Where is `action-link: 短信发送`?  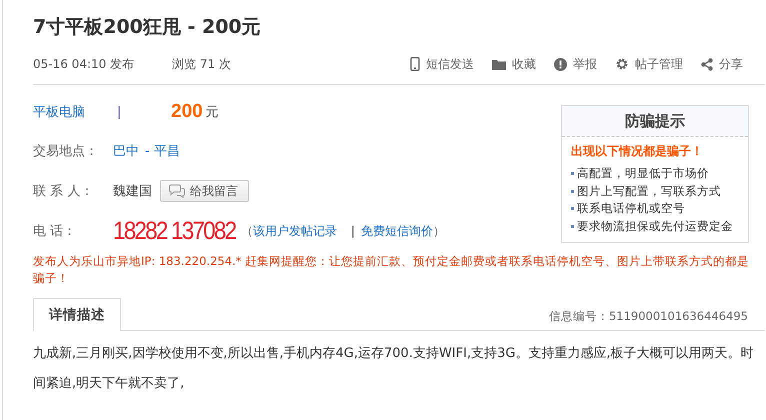 action-link: 短信发送 is located at coordinates (442, 64).